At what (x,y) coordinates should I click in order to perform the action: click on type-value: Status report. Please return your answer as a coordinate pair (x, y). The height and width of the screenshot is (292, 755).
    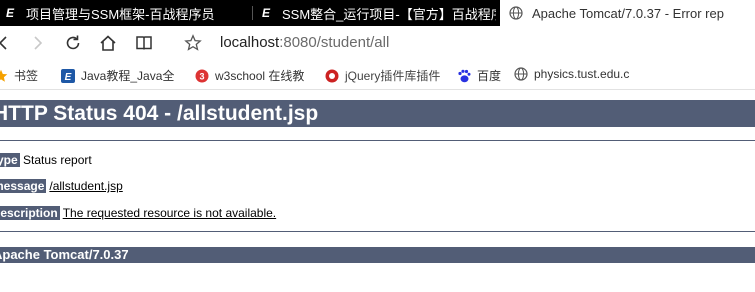
    Looking at the image, I should click on (57, 160).